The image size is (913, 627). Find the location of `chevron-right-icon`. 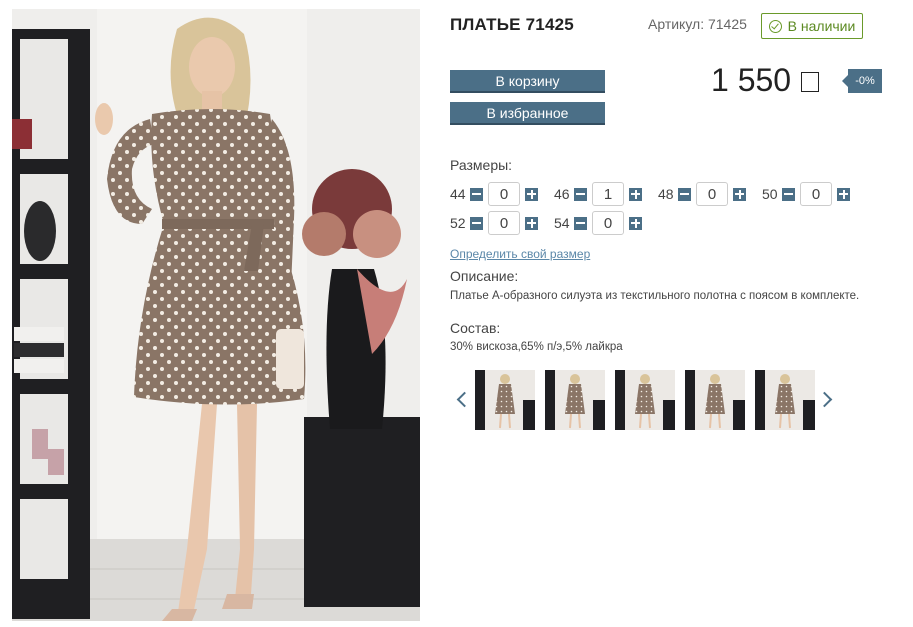

chevron-right-icon is located at coordinates (825, 400).